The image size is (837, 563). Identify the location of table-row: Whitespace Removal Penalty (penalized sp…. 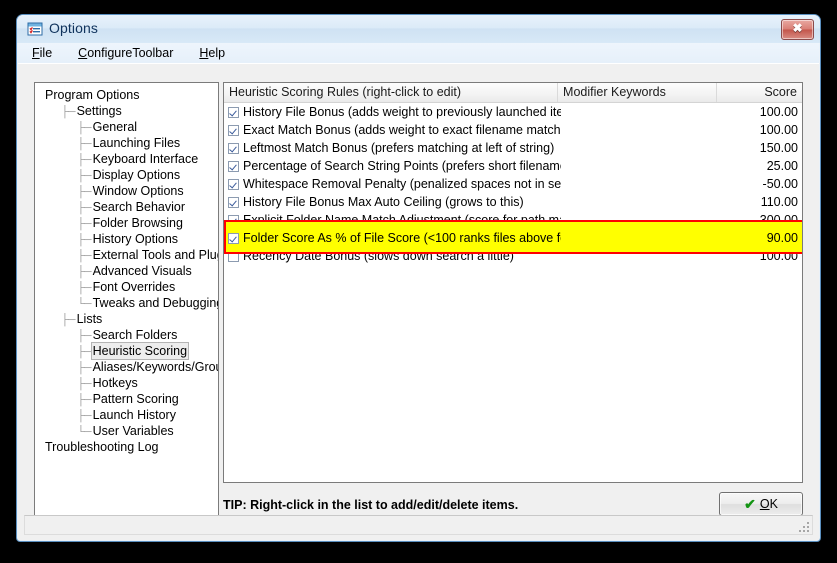
(513, 184).